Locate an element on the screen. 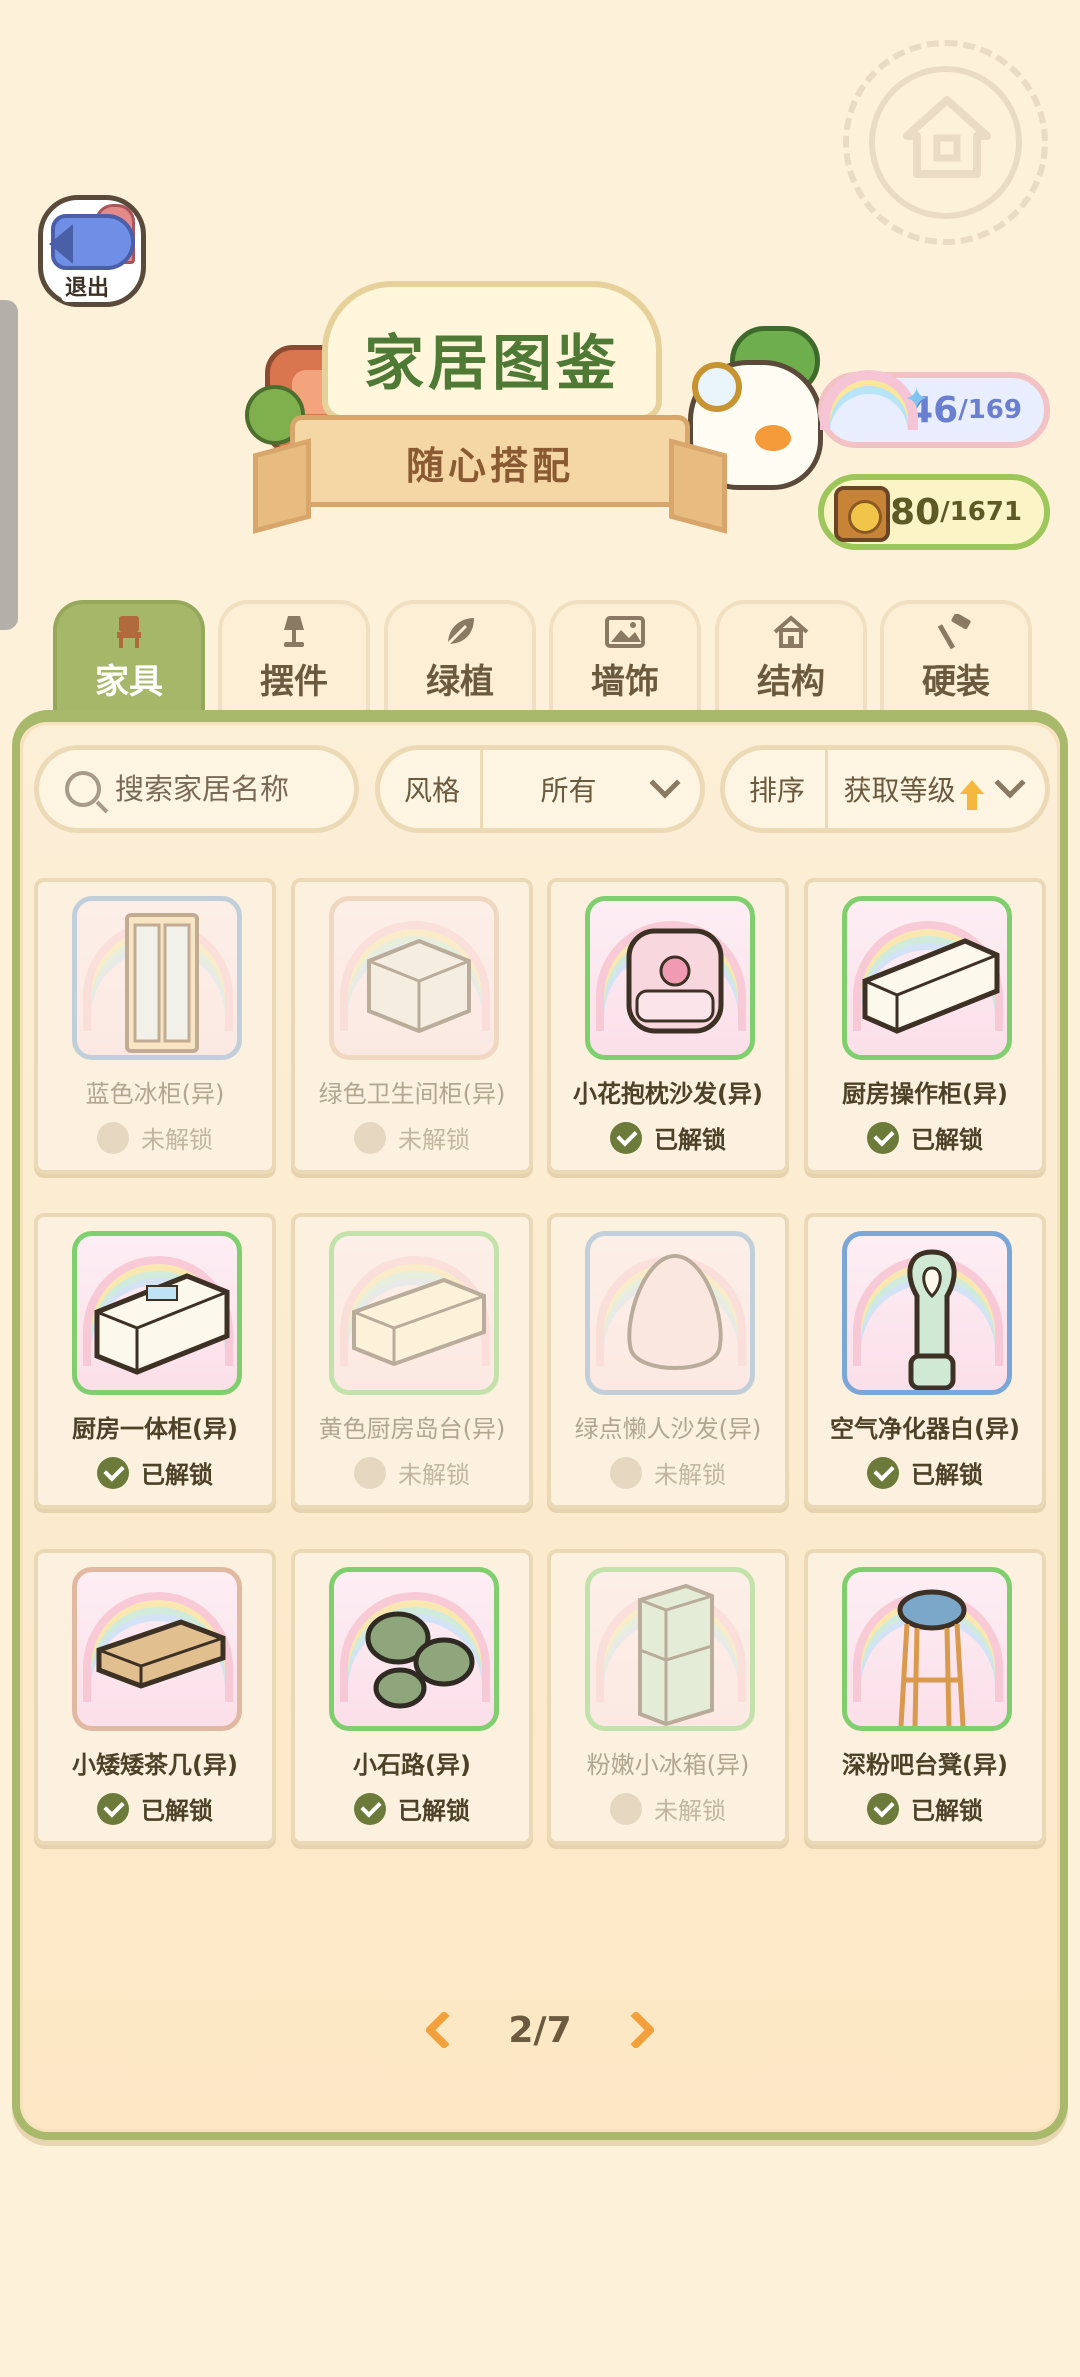 The width and height of the screenshot is (1080, 2377). prev-page-icon is located at coordinates (444, 2030).